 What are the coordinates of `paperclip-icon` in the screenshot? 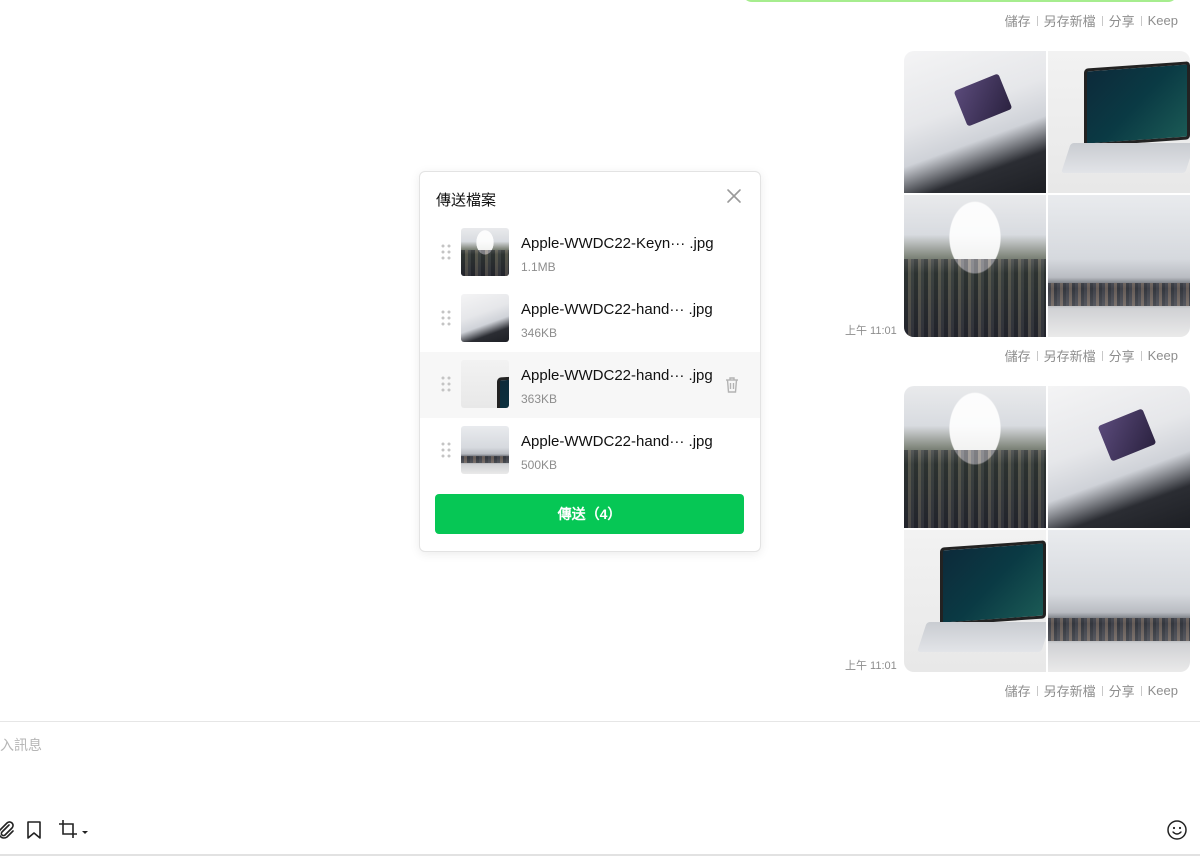 It's located at (9, 830).